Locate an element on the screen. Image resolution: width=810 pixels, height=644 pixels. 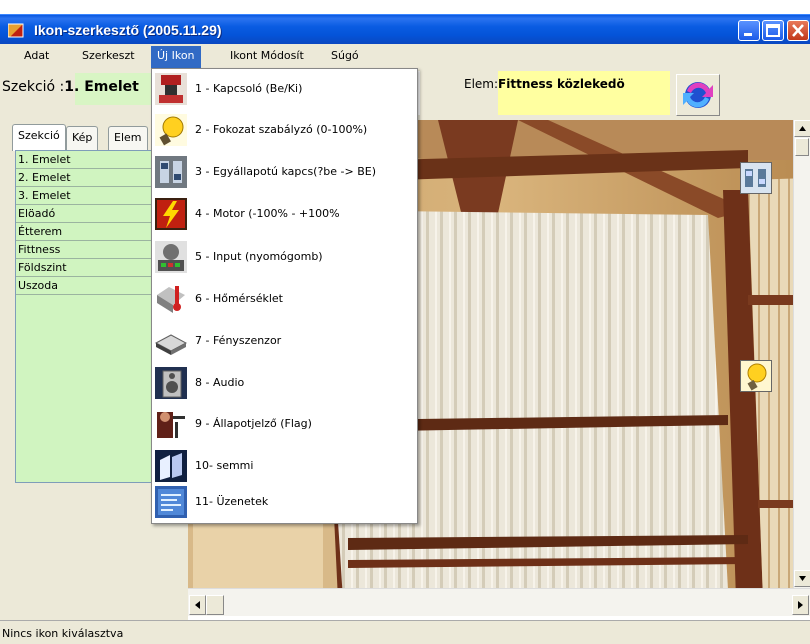
maximize-icon is located at coordinates (773, 30).